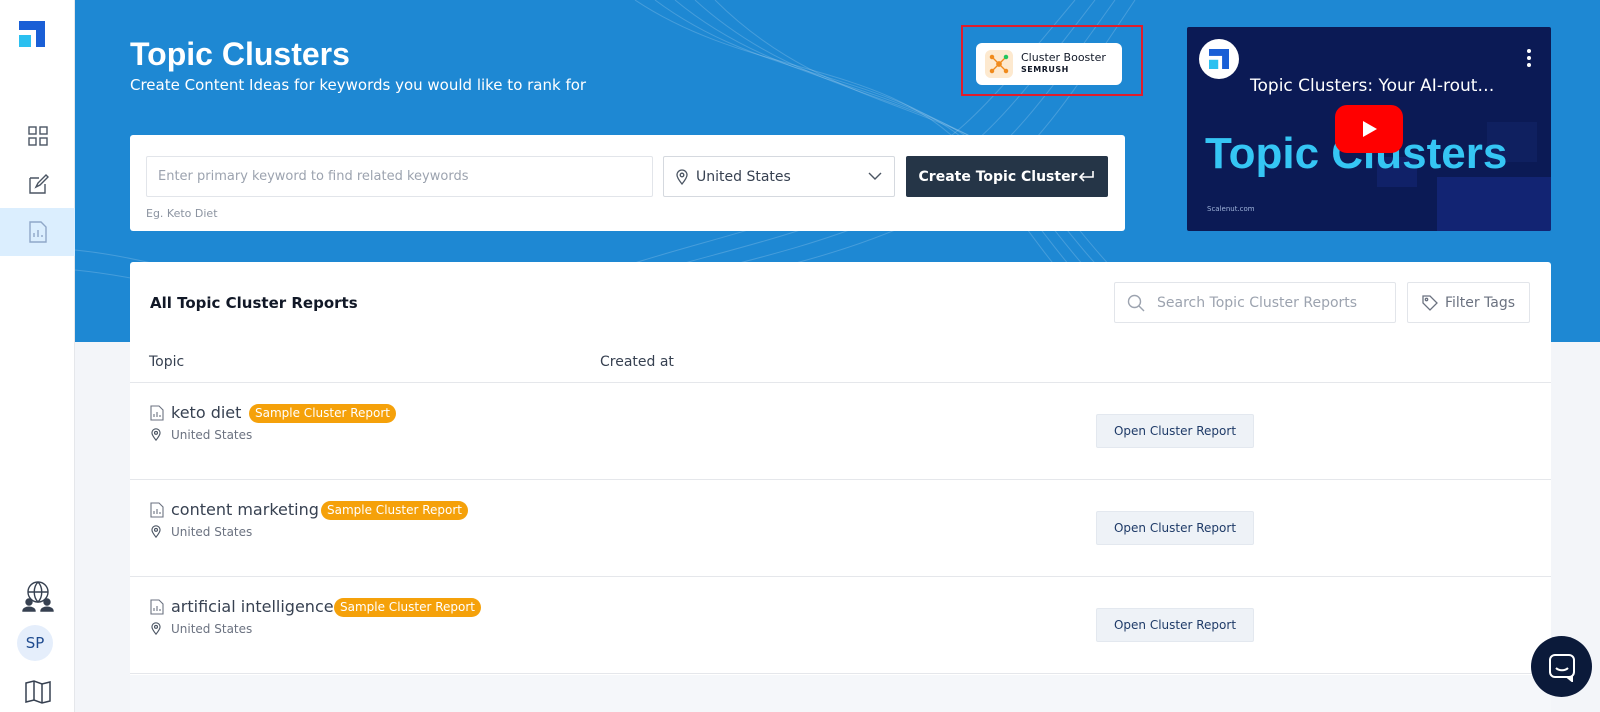 The height and width of the screenshot is (712, 1600). I want to click on user-initials: SP, so click(35, 643).